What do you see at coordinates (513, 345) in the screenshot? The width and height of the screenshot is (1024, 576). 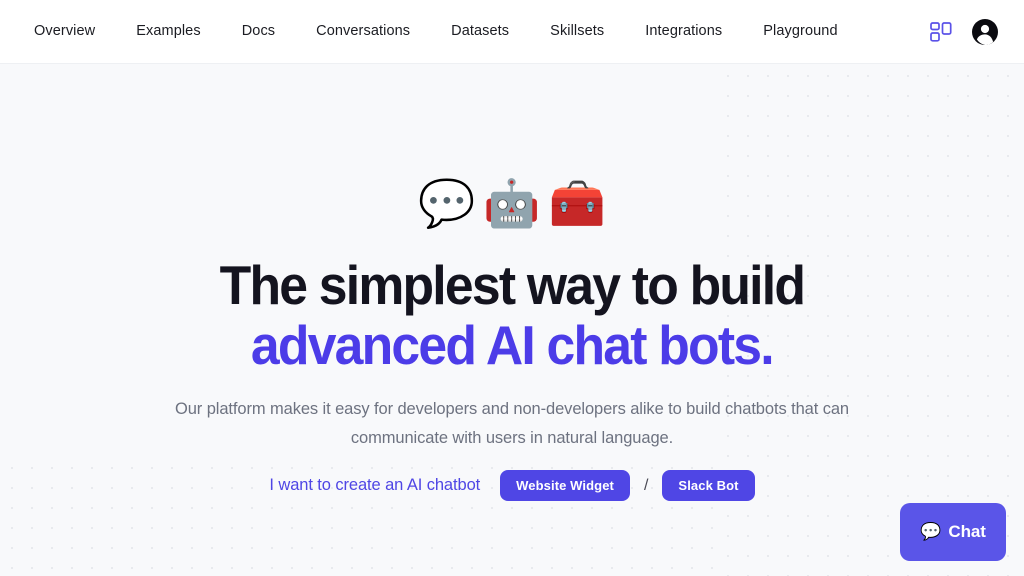 I see `headline-line-2: advanced AI chat bots.` at bounding box center [513, 345].